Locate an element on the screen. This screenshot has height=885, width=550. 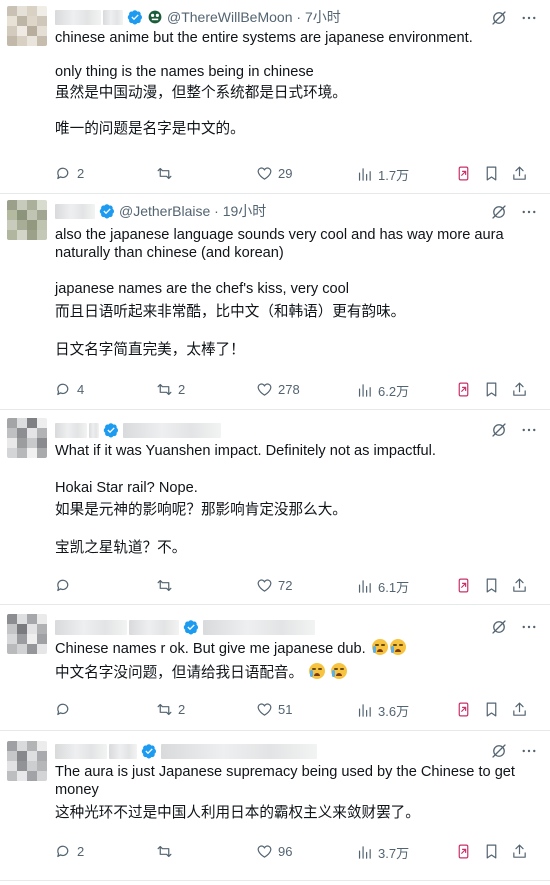
views-button: 1.7万 is located at coordinates (382, 174).